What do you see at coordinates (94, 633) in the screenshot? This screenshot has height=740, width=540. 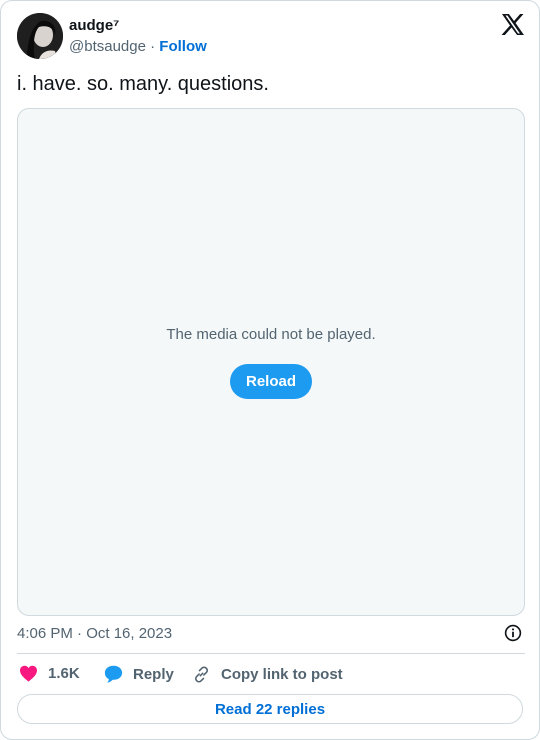 I see `post-timestamp: 4:06 PM · Oct 16, 2023` at bounding box center [94, 633].